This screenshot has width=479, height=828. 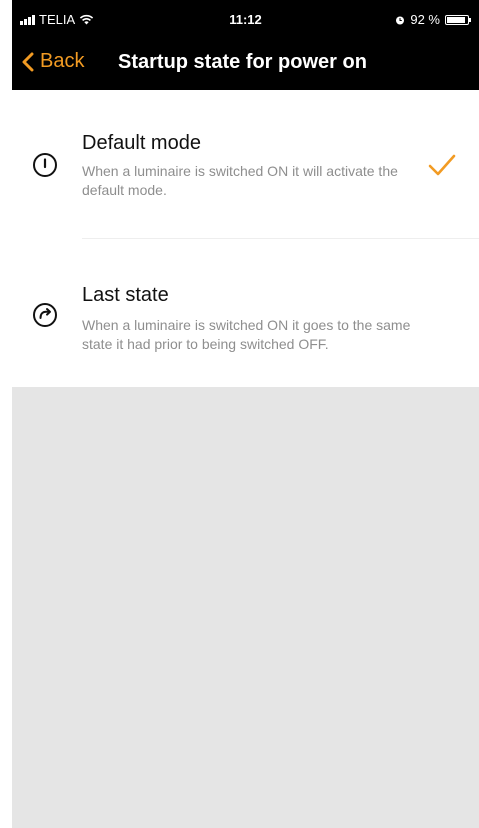 I want to click on navigation-bar: Back Startup state for power on, so click(x=245, y=65).